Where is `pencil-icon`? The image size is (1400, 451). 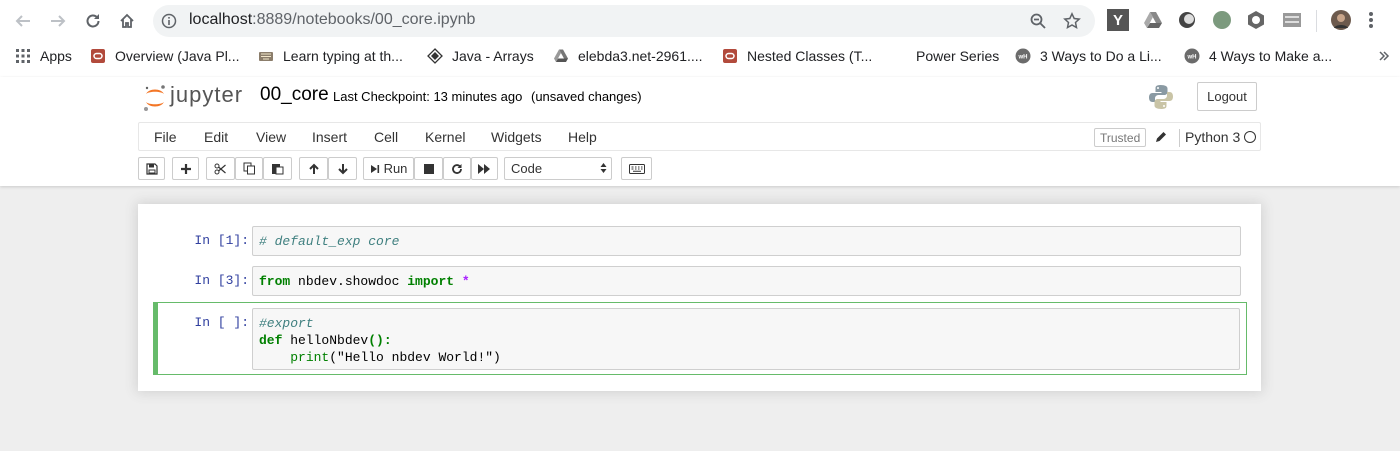 pencil-icon is located at coordinates (1161, 137).